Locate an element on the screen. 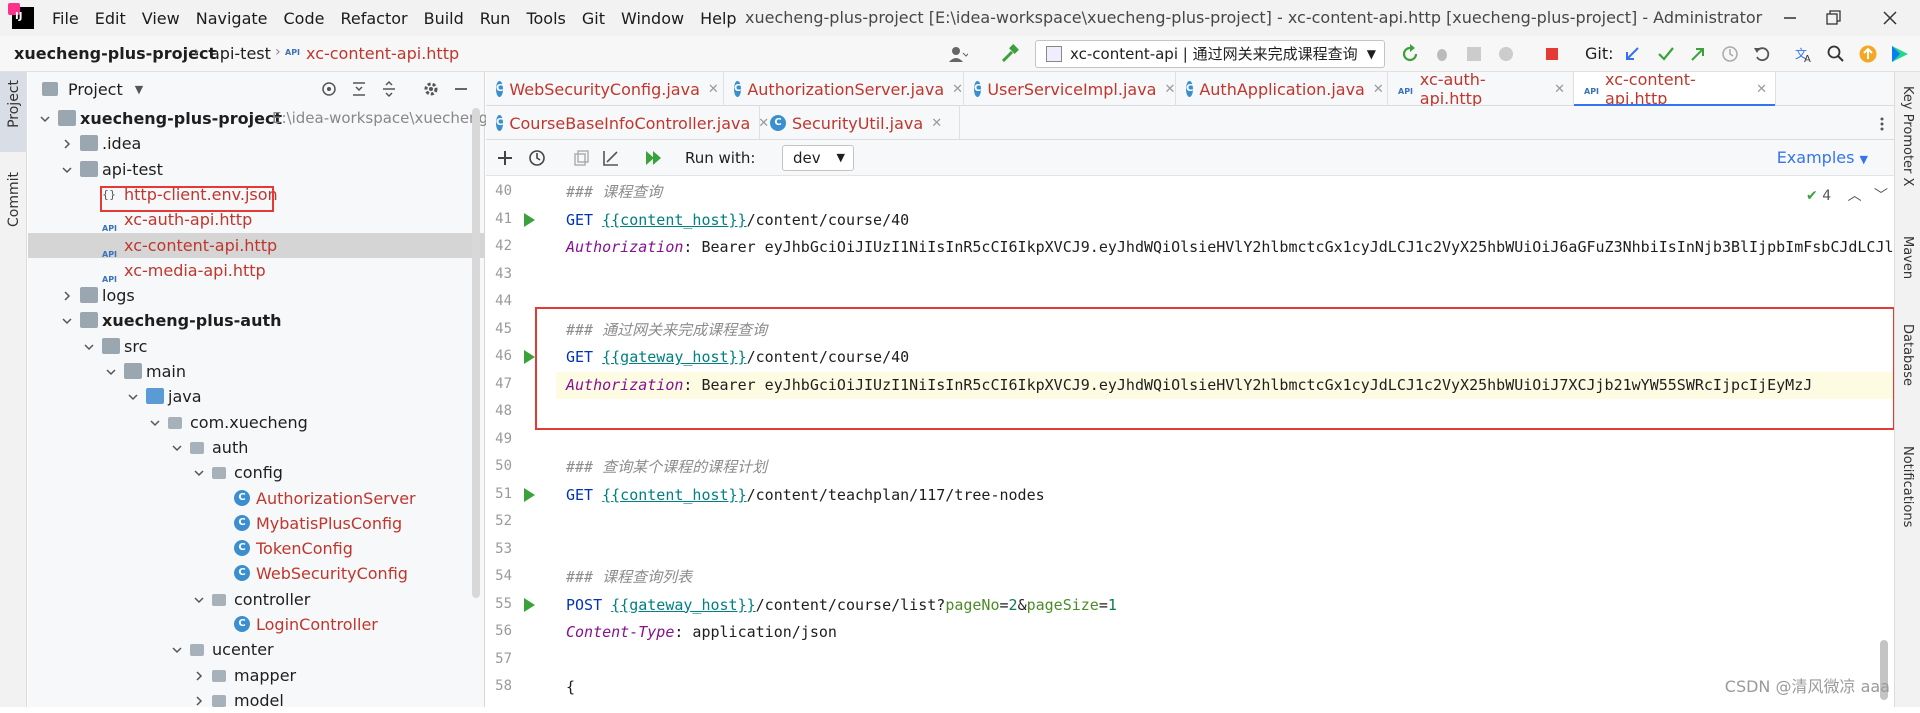 The image size is (1920, 713). chevron-right-icon is located at coordinates (199, 701).